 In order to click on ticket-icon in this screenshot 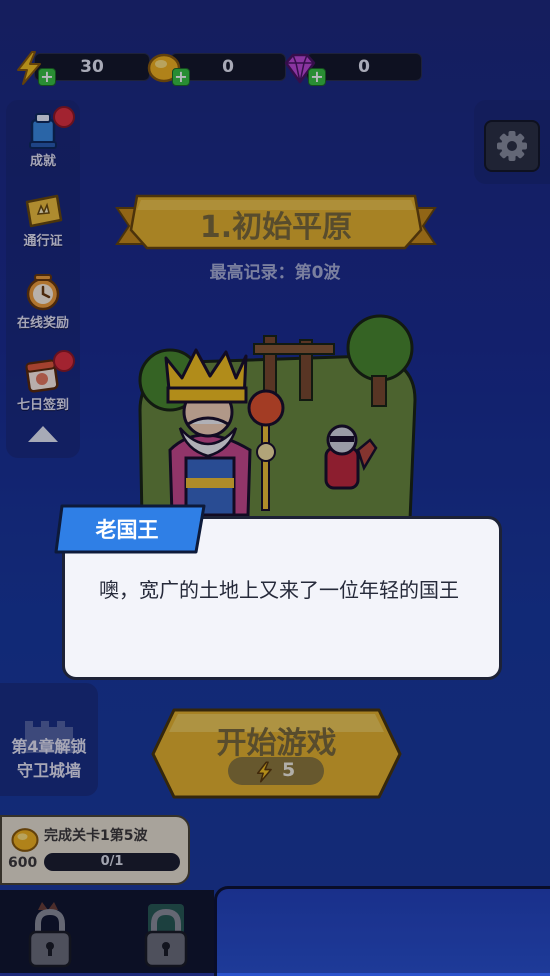, I will do `click(44, 211)`.